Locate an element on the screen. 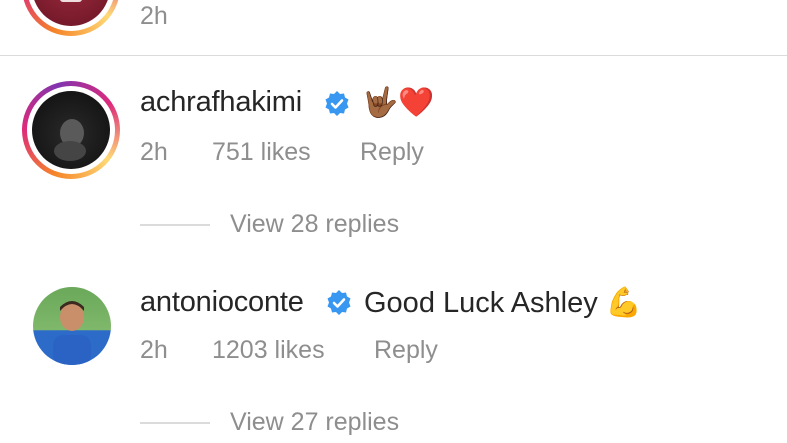 This screenshot has width=787, height=443. club-crest-icon is located at coordinates (71, 1).